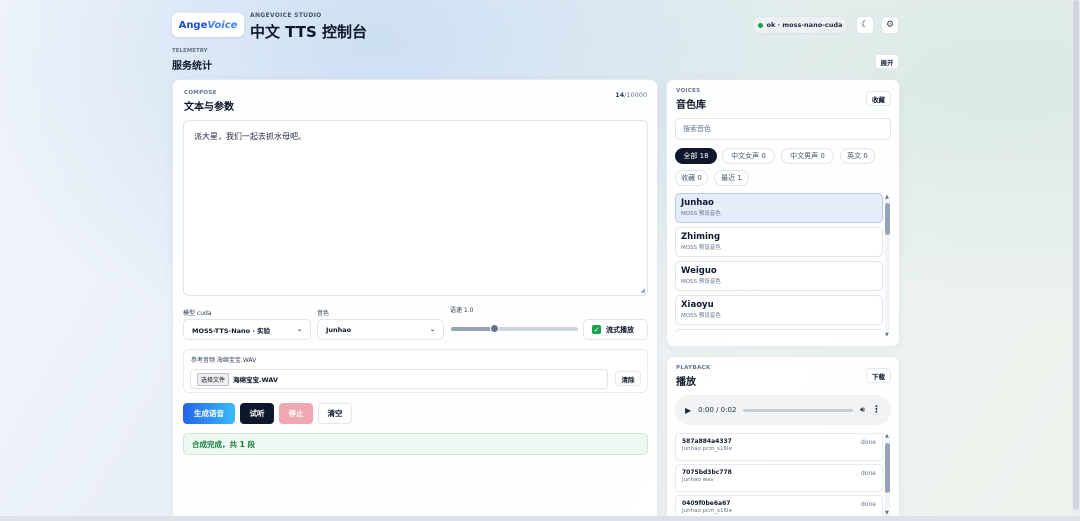  What do you see at coordinates (693, 368) in the screenshot?
I see `playback-eyebrow: PLAYBACK` at bounding box center [693, 368].